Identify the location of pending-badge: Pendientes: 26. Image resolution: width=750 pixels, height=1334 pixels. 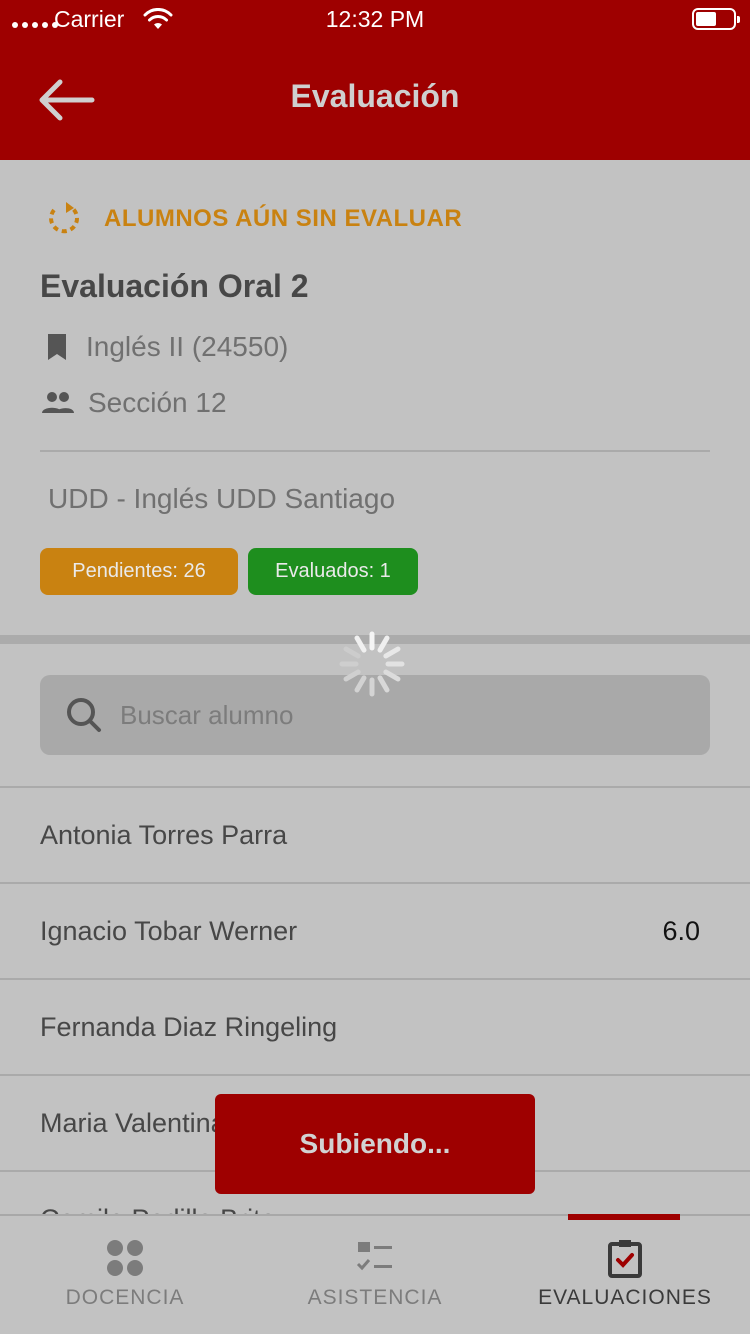
(139, 571).